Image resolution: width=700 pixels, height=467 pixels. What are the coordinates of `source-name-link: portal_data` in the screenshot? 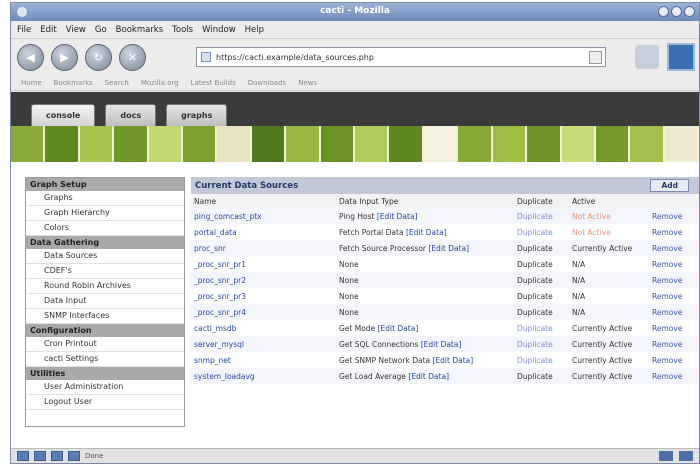 It's located at (263, 232).